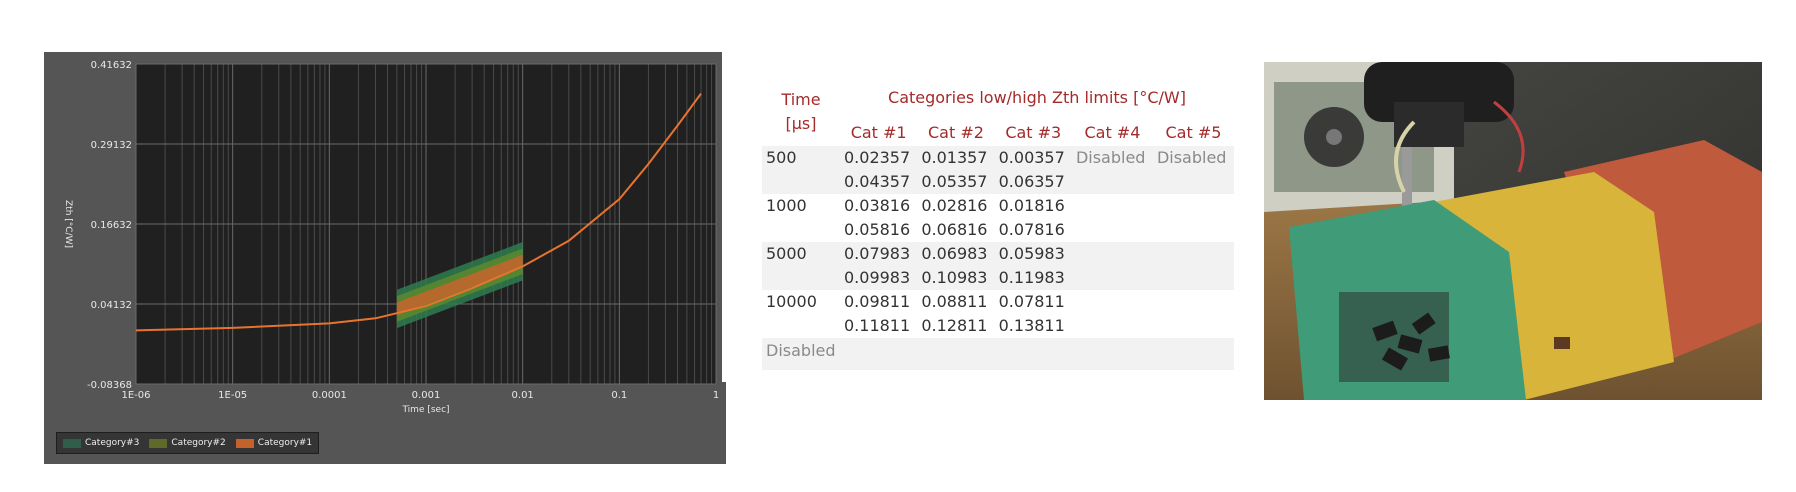  Describe the element at coordinates (109, 385) in the screenshot. I see `y-tick-label: -0.08368` at that location.